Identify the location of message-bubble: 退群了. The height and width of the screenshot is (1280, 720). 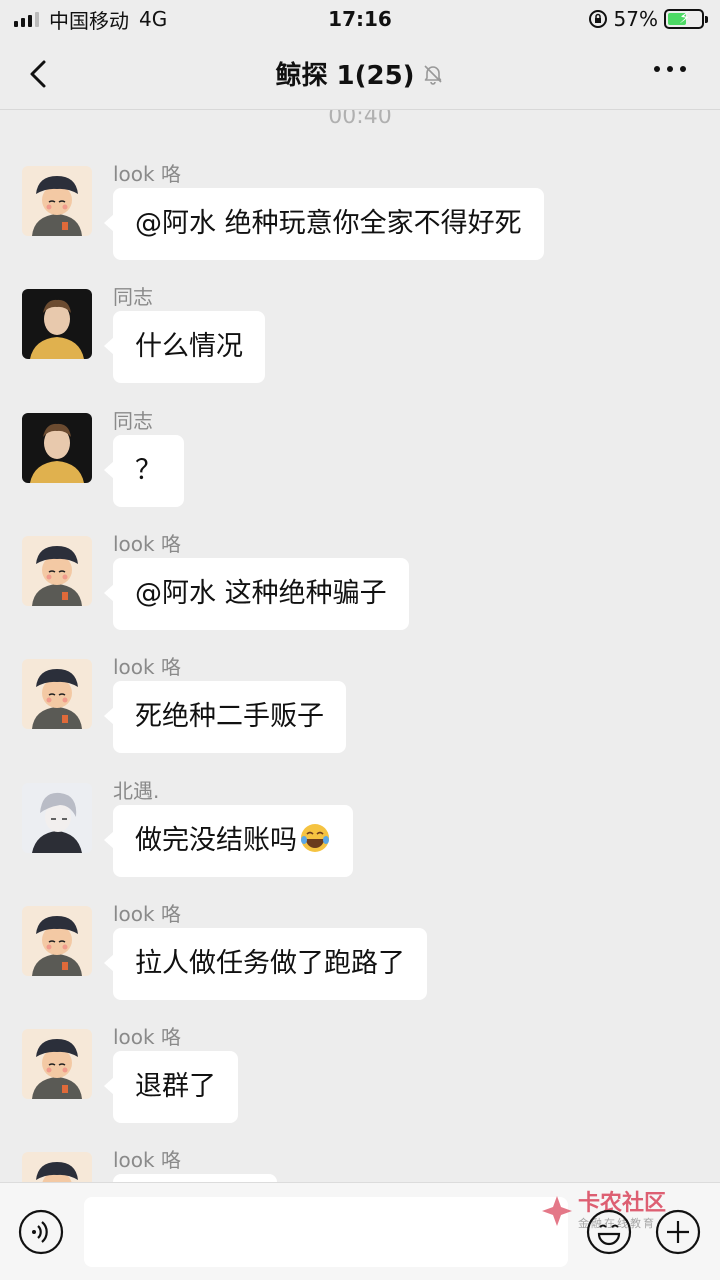
(171, 1087).